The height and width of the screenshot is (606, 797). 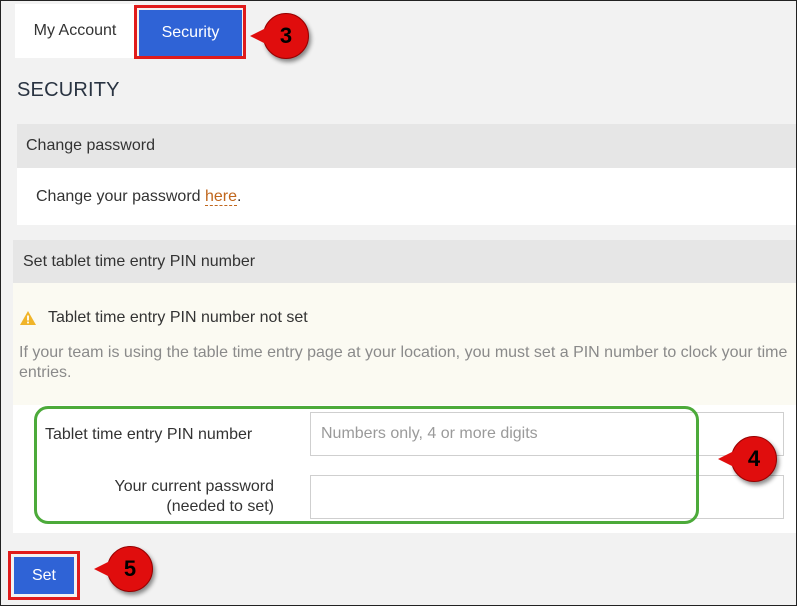 What do you see at coordinates (190, 33) in the screenshot?
I see `tab-security: Security` at bounding box center [190, 33].